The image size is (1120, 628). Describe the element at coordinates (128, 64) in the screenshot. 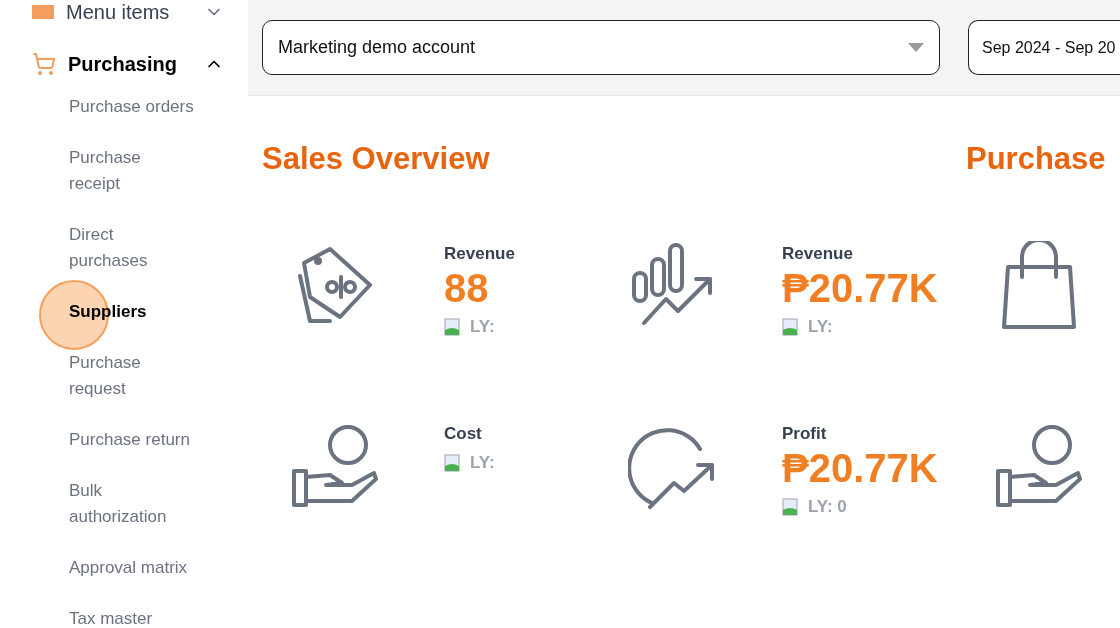

I see `menu-group: Purchasing` at that location.